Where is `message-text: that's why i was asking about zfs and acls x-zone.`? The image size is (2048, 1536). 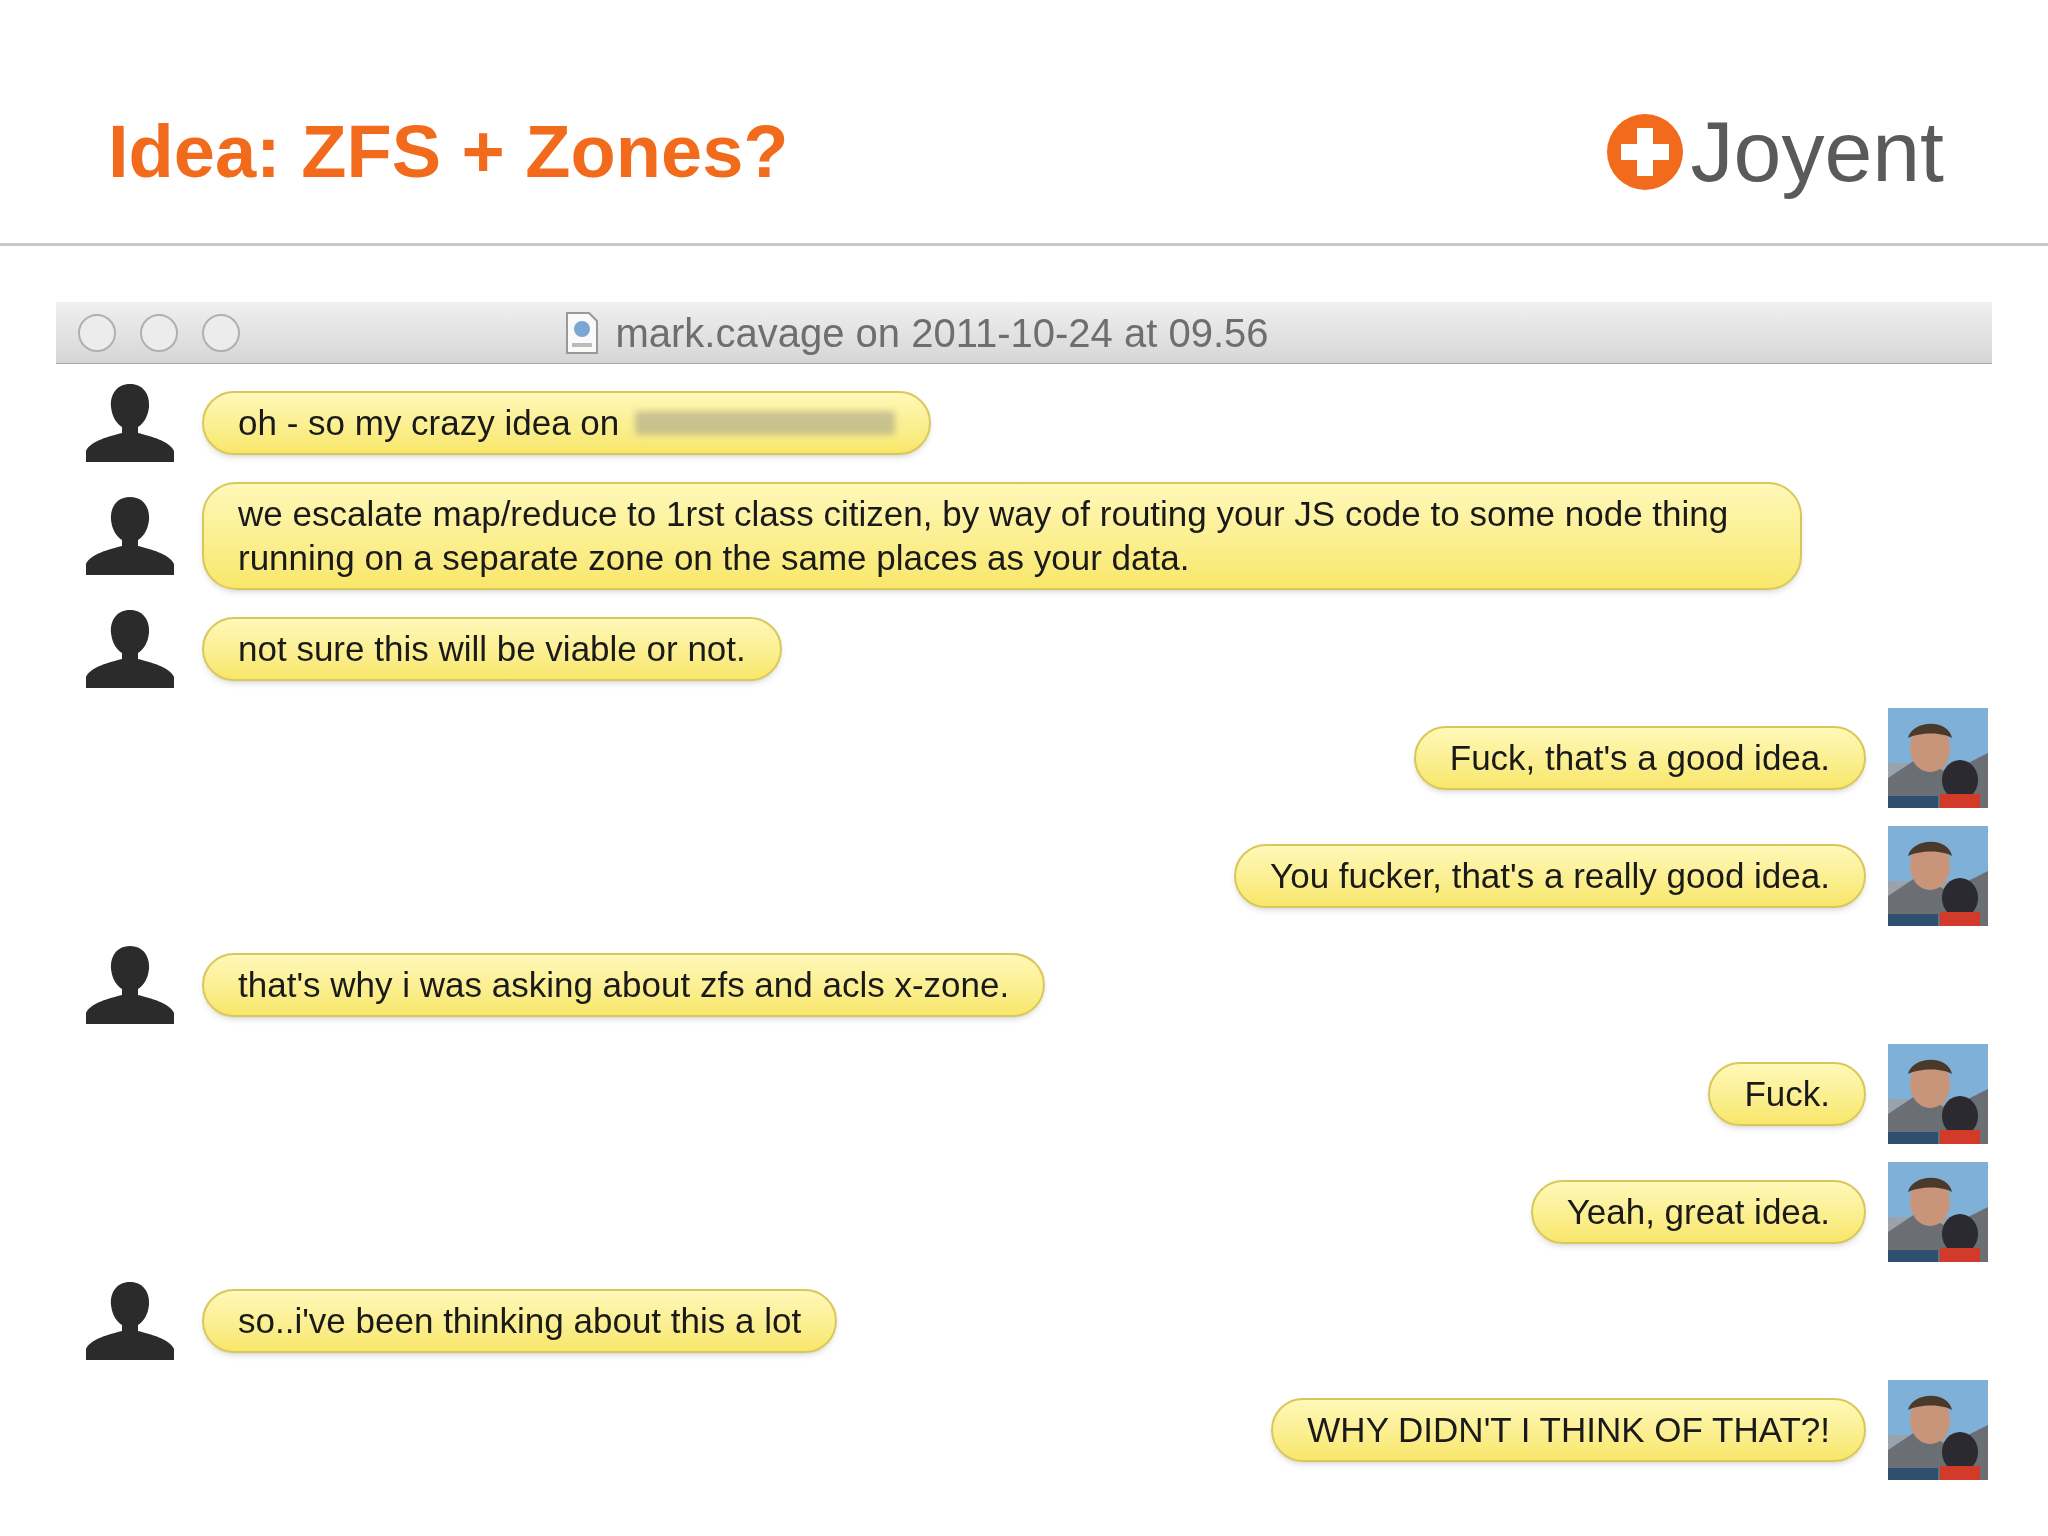 message-text: that's why i was asking about zfs and acls x-zone. is located at coordinates (624, 985).